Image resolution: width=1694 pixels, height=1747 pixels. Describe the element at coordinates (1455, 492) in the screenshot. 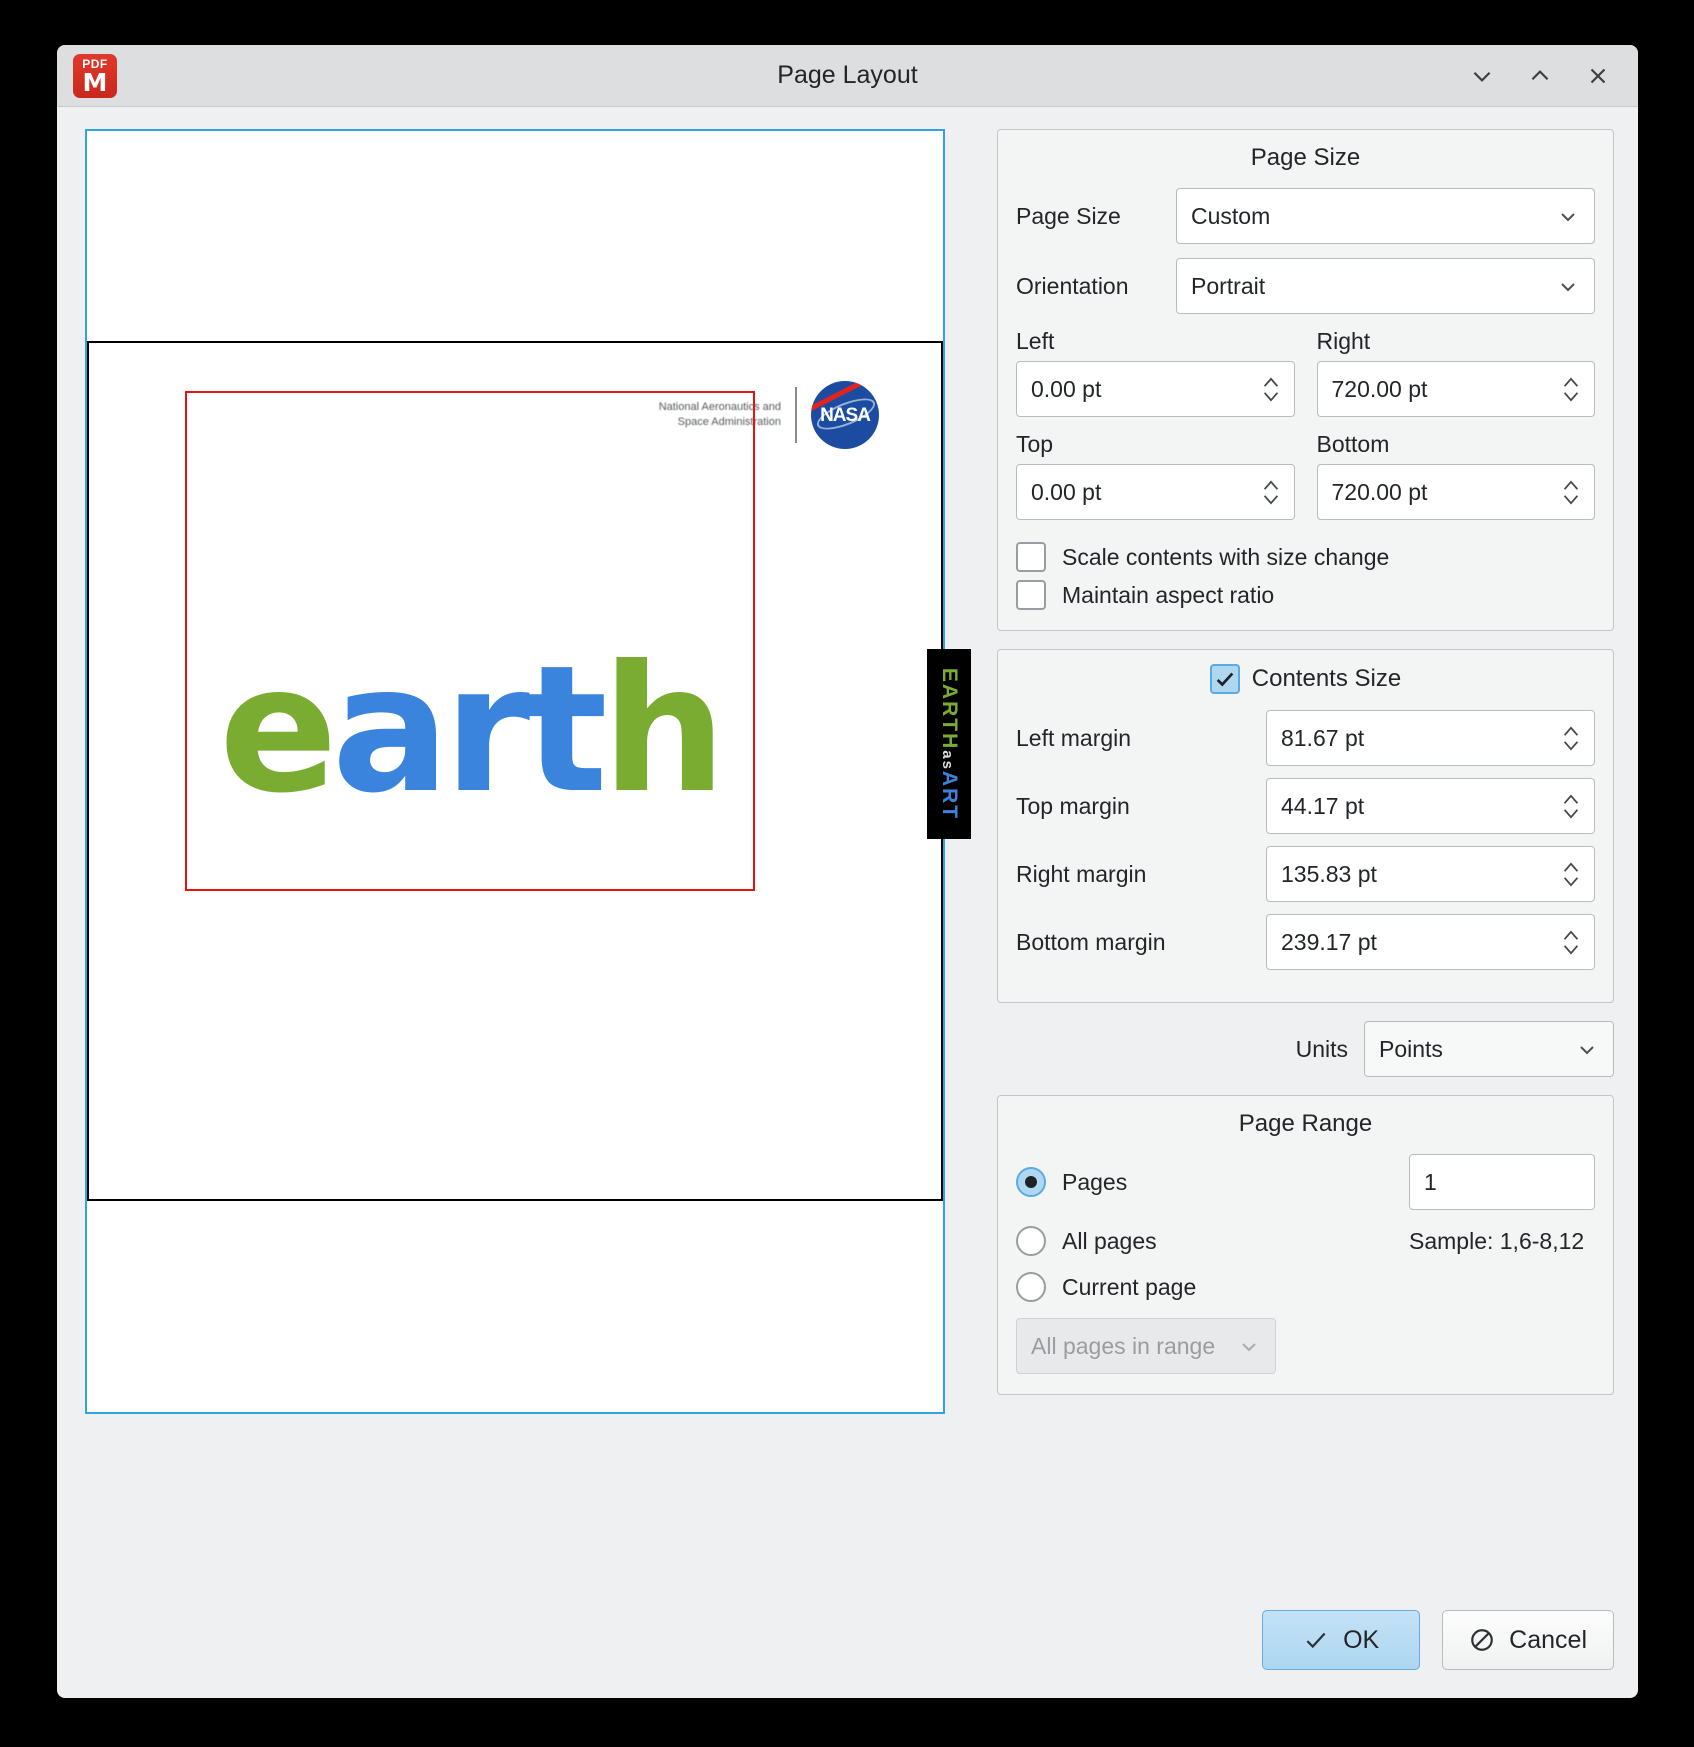

I see `bottom-spinbox: 720.00 pt` at that location.